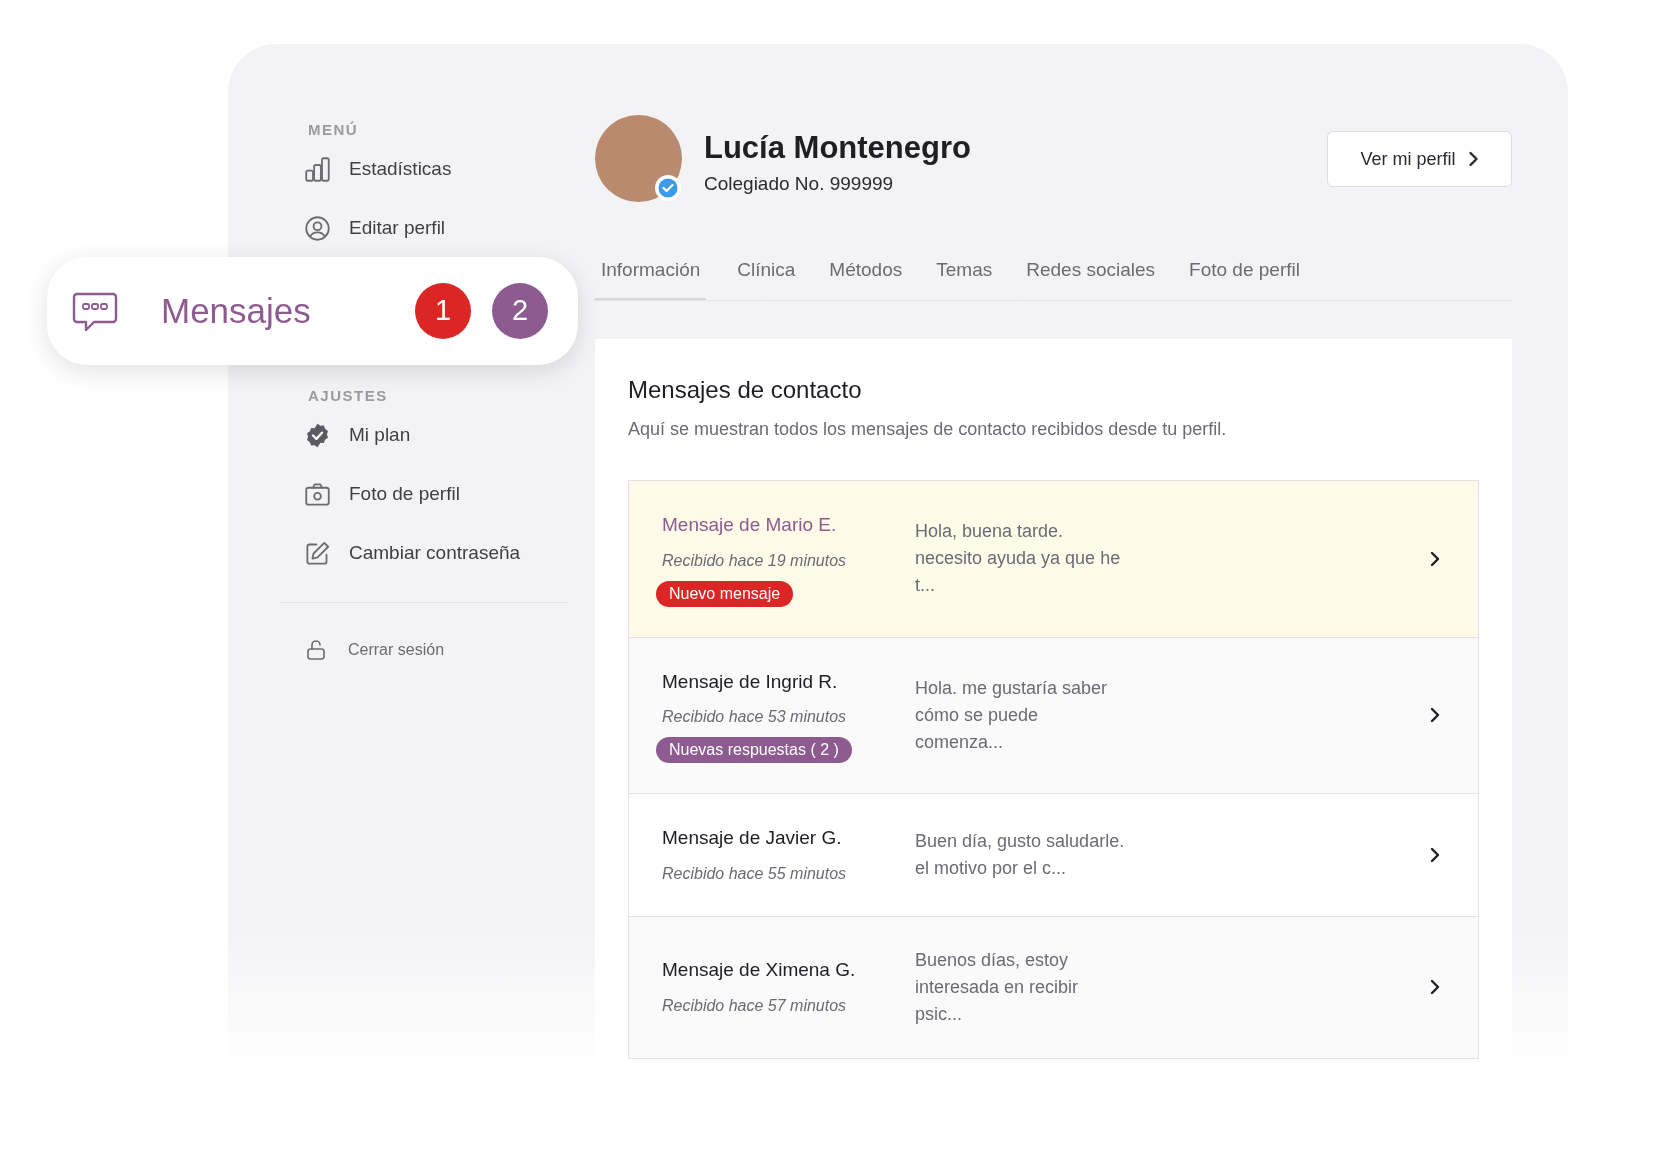 The image size is (1680, 1170). I want to click on panel-title: Mensajes de contacto, so click(745, 390).